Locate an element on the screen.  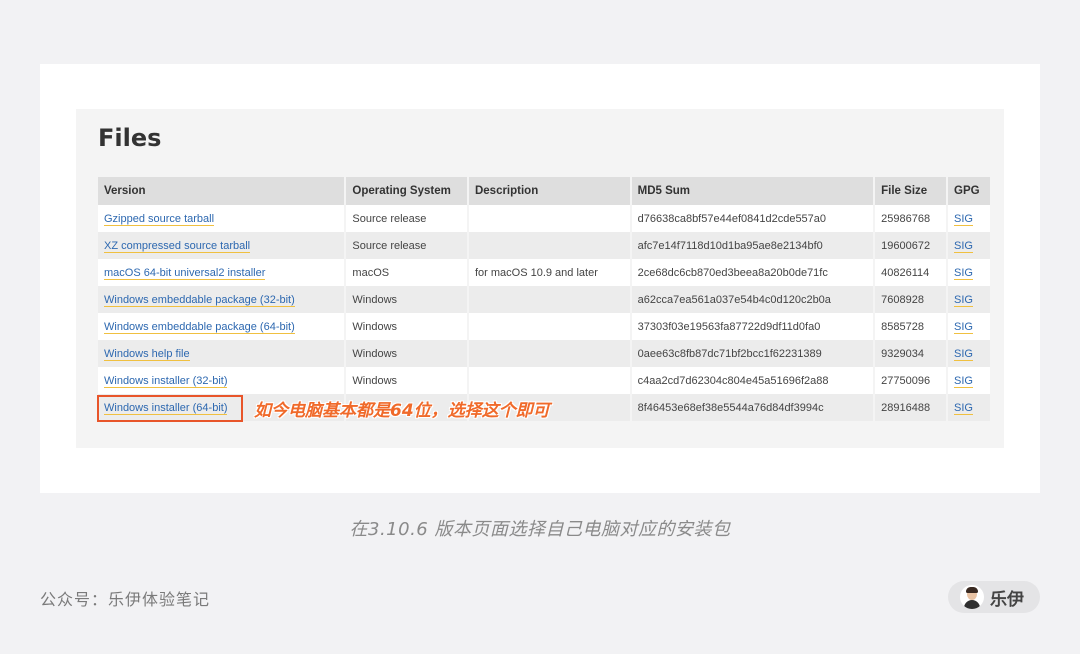
md5-cell: 8f46453e68ef38e5544a76d84df3994c is located at coordinates (752, 407).